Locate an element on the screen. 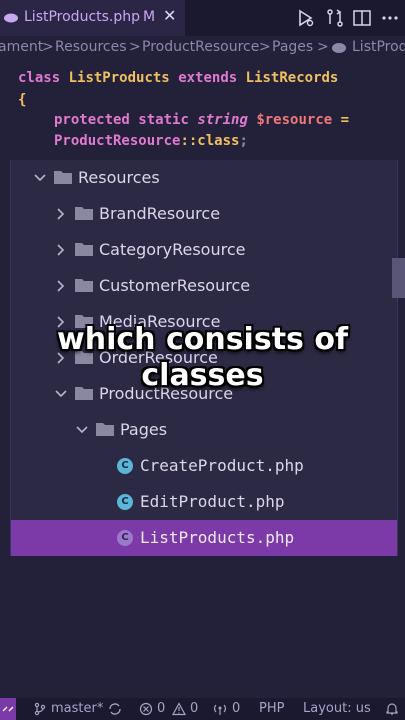  error-count: 0 is located at coordinates (161, 708).